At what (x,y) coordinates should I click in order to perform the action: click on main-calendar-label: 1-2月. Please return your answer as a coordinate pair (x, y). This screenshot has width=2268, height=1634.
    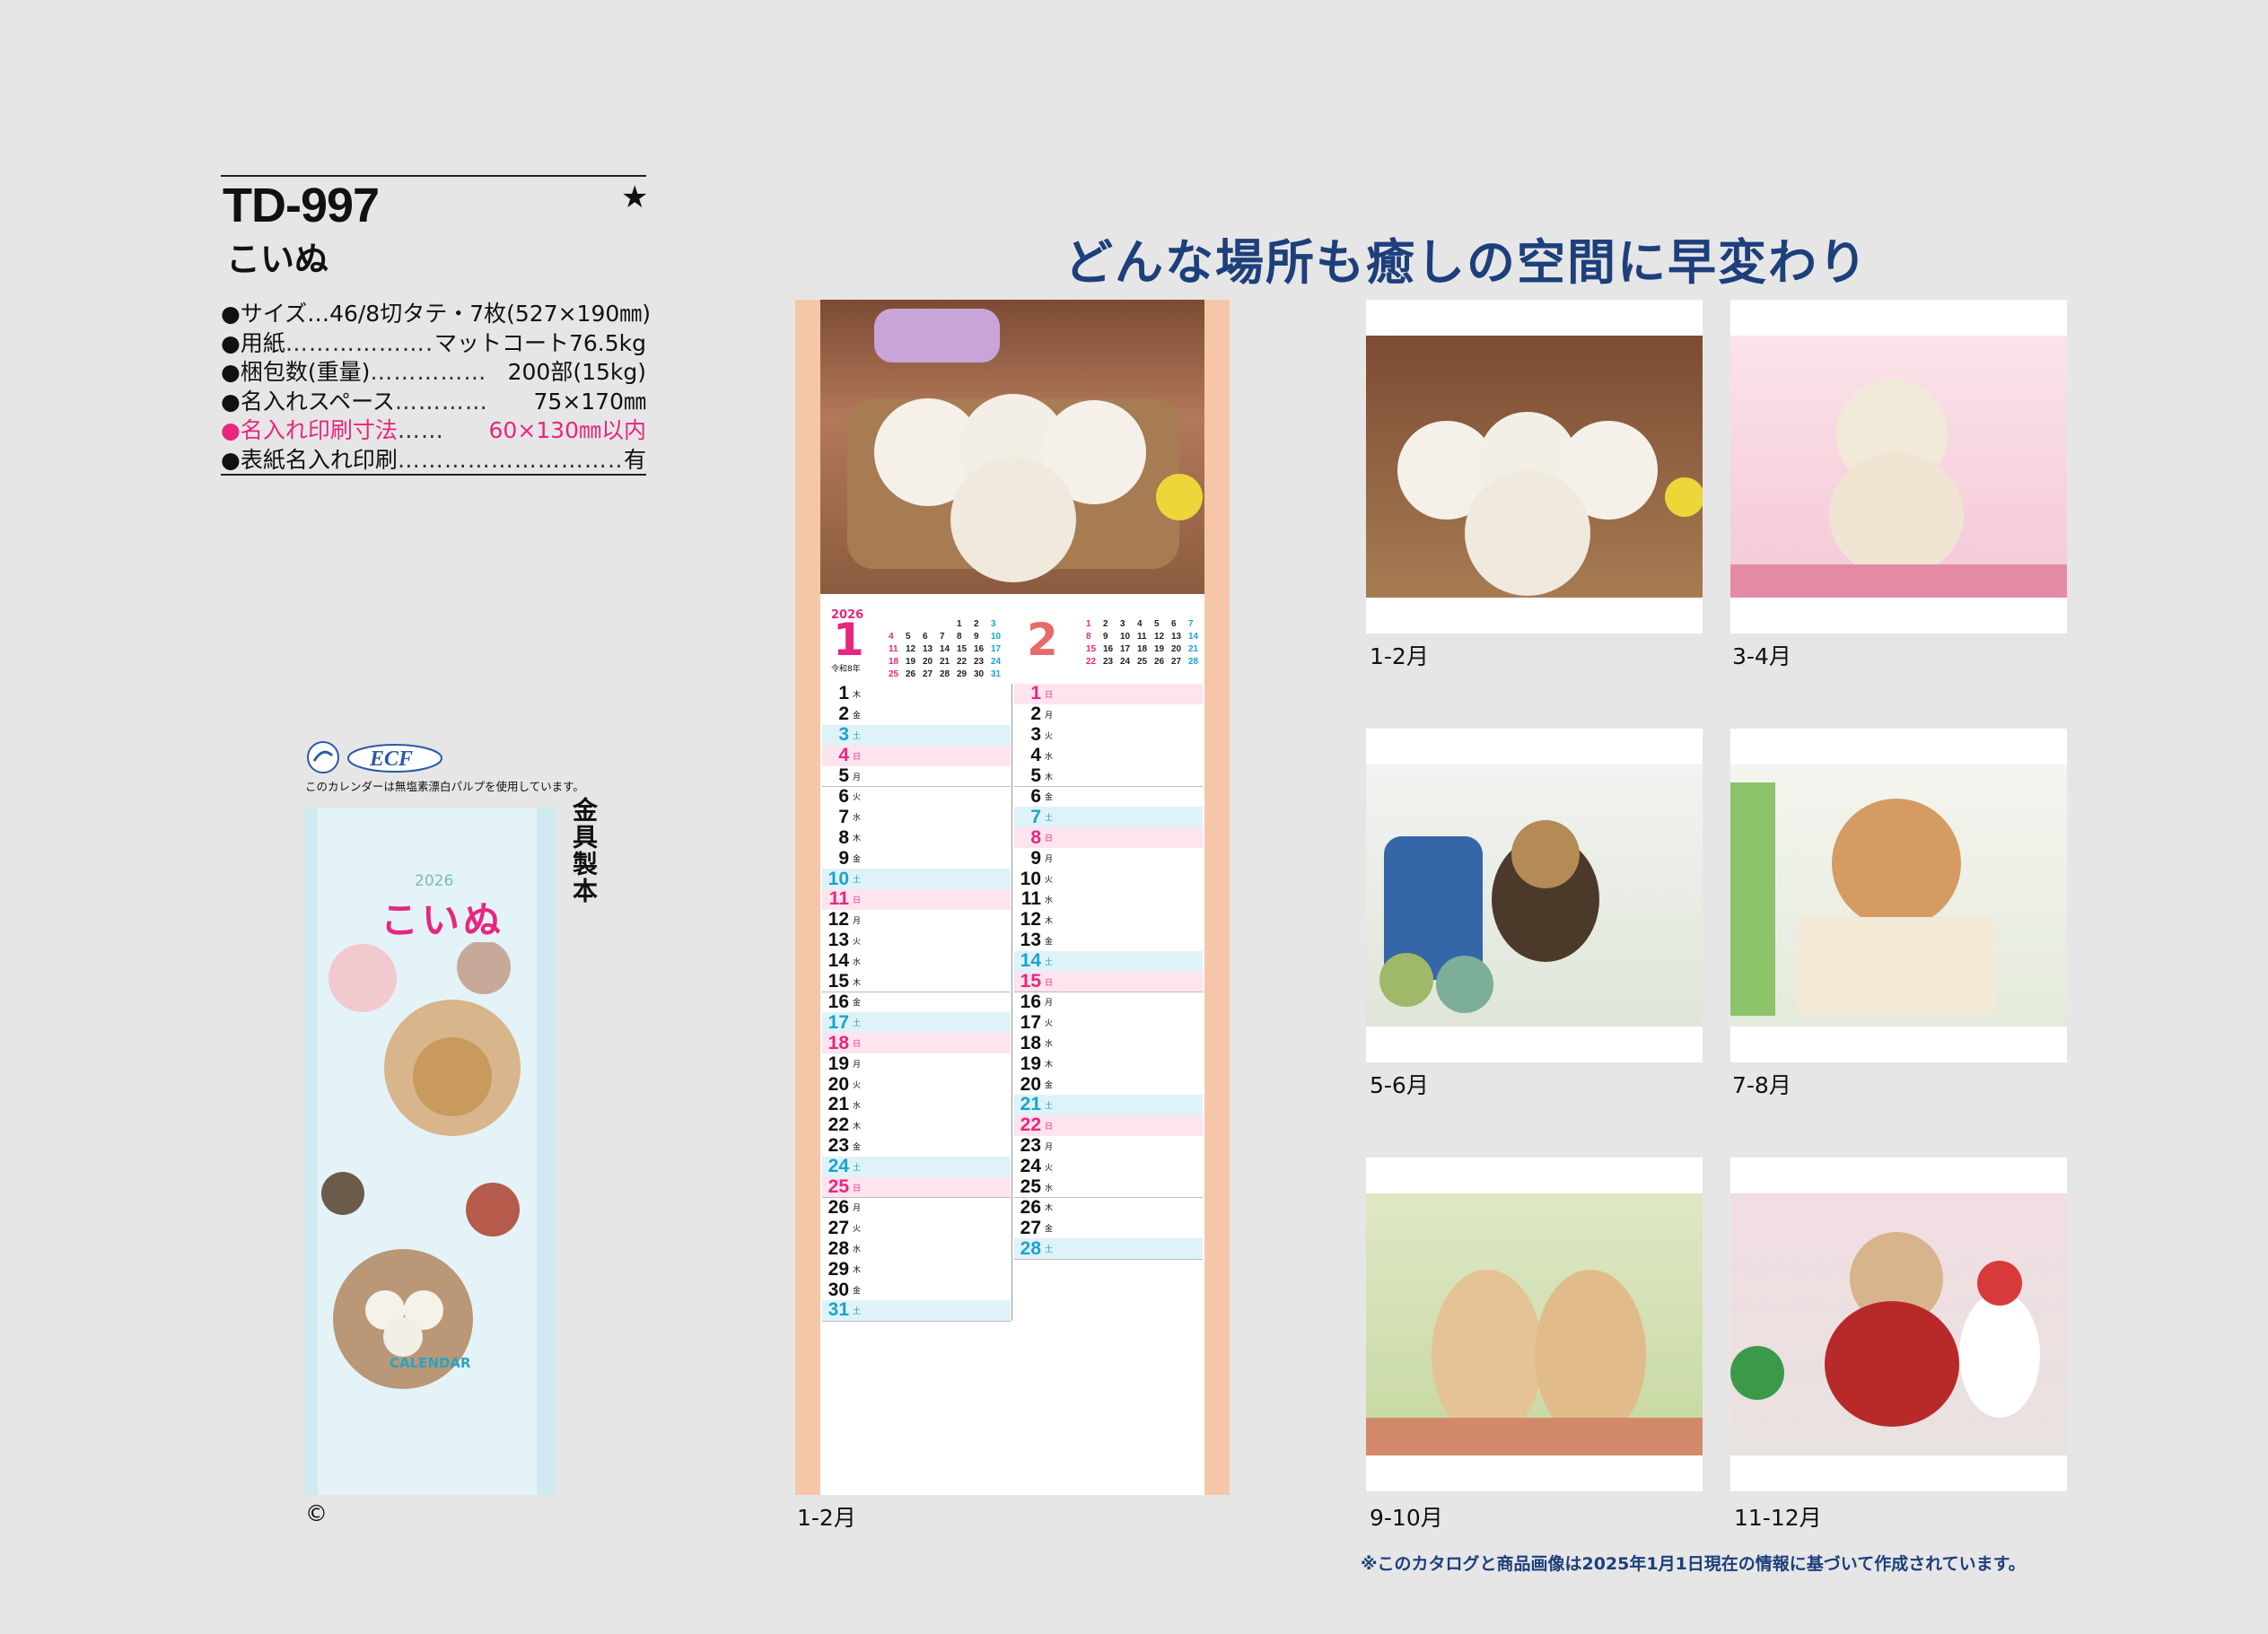
    Looking at the image, I should click on (827, 1518).